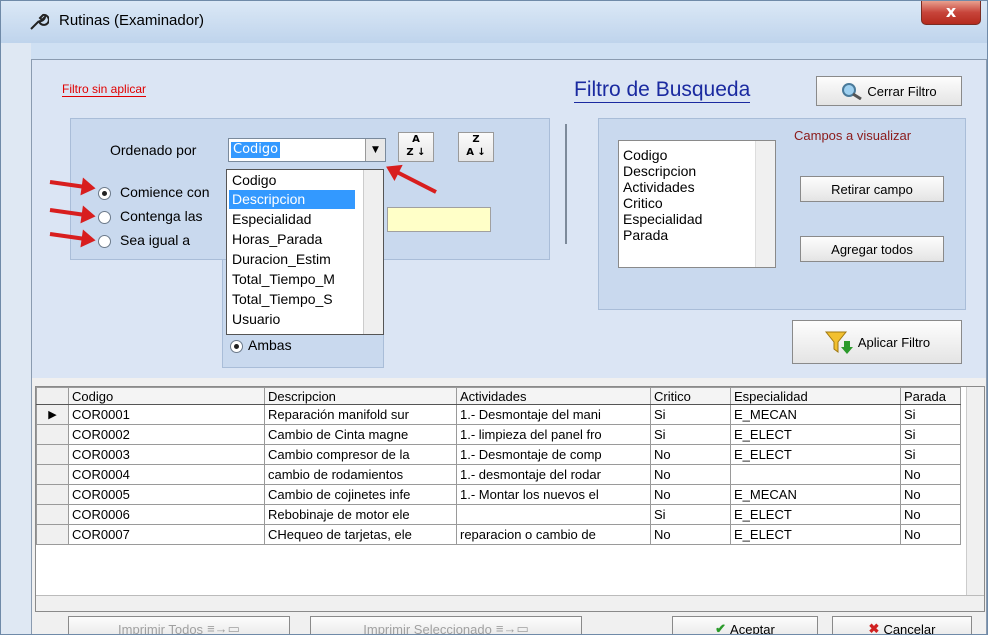 This screenshot has width=988, height=635. I want to click on col-header: Especialidad, so click(815, 396).